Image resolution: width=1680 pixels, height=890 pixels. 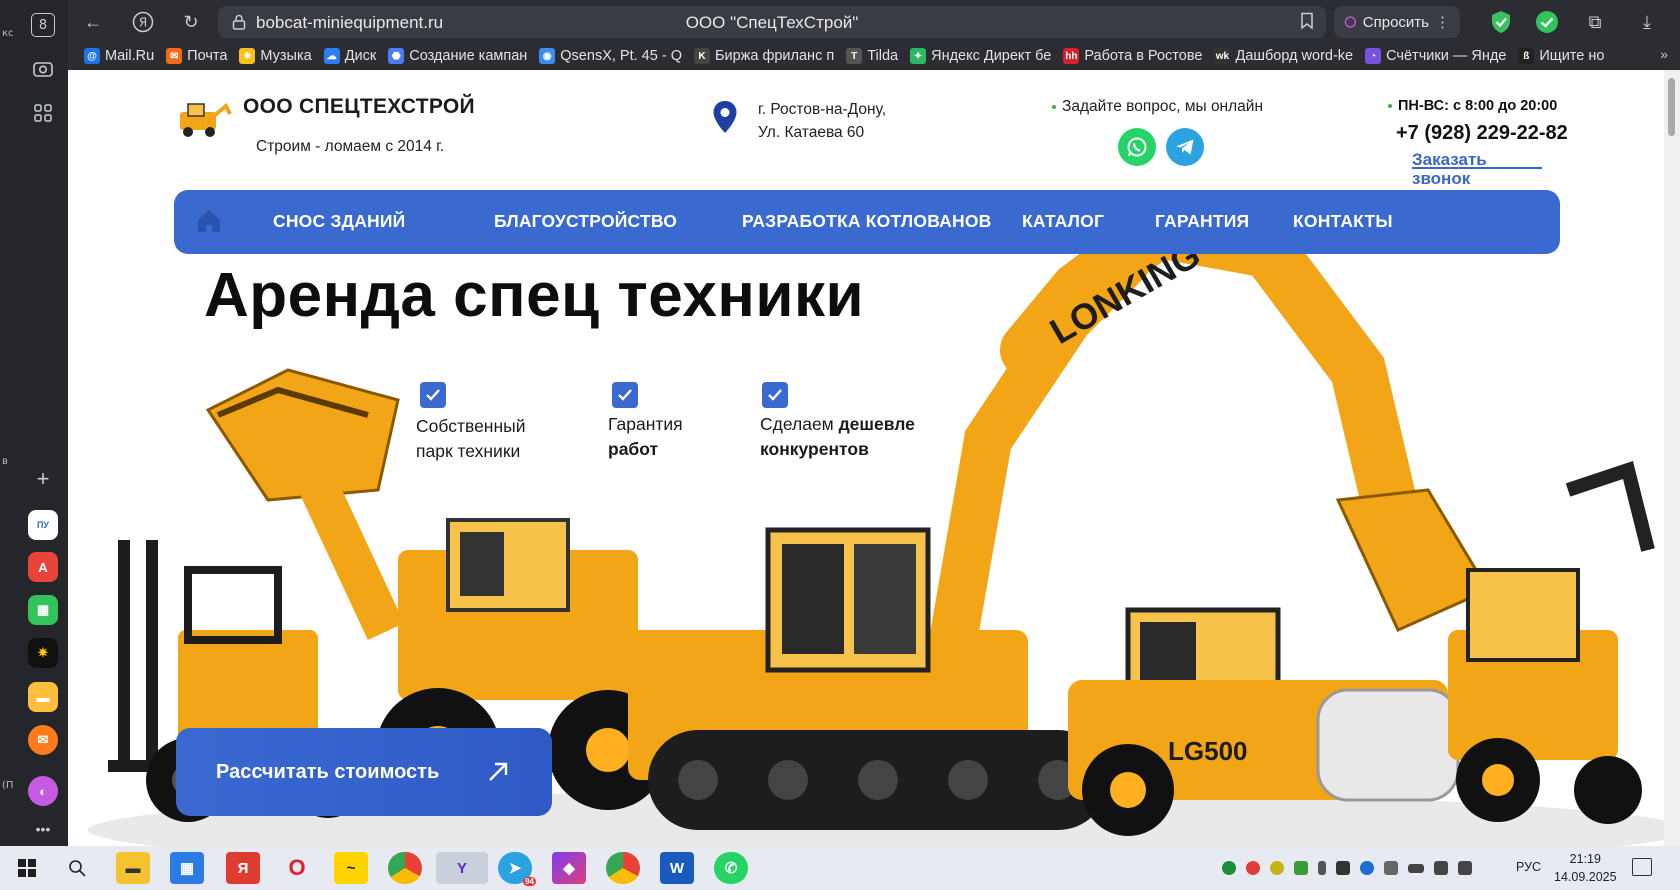 What do you see at coordinates (1465, 868) in the screenshot?
I see `volume-icon` at bounding box center [1465, 868].